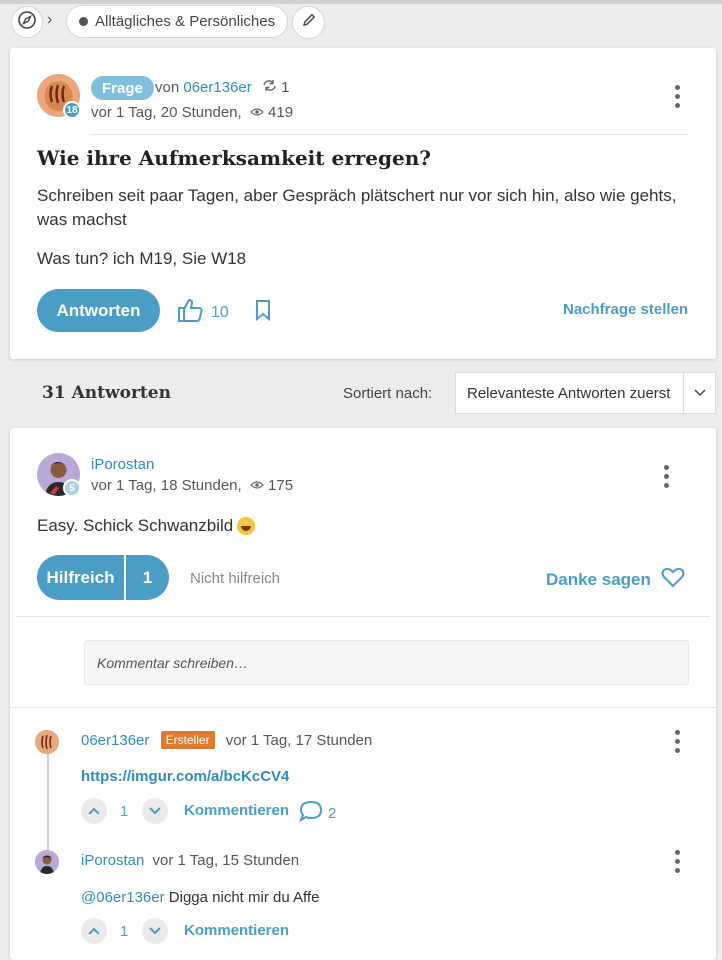 The width and height of the screenshot is (722, 960). I want to click on sort-value: Relevanteste Antworten zuerst, so click(569, 393).